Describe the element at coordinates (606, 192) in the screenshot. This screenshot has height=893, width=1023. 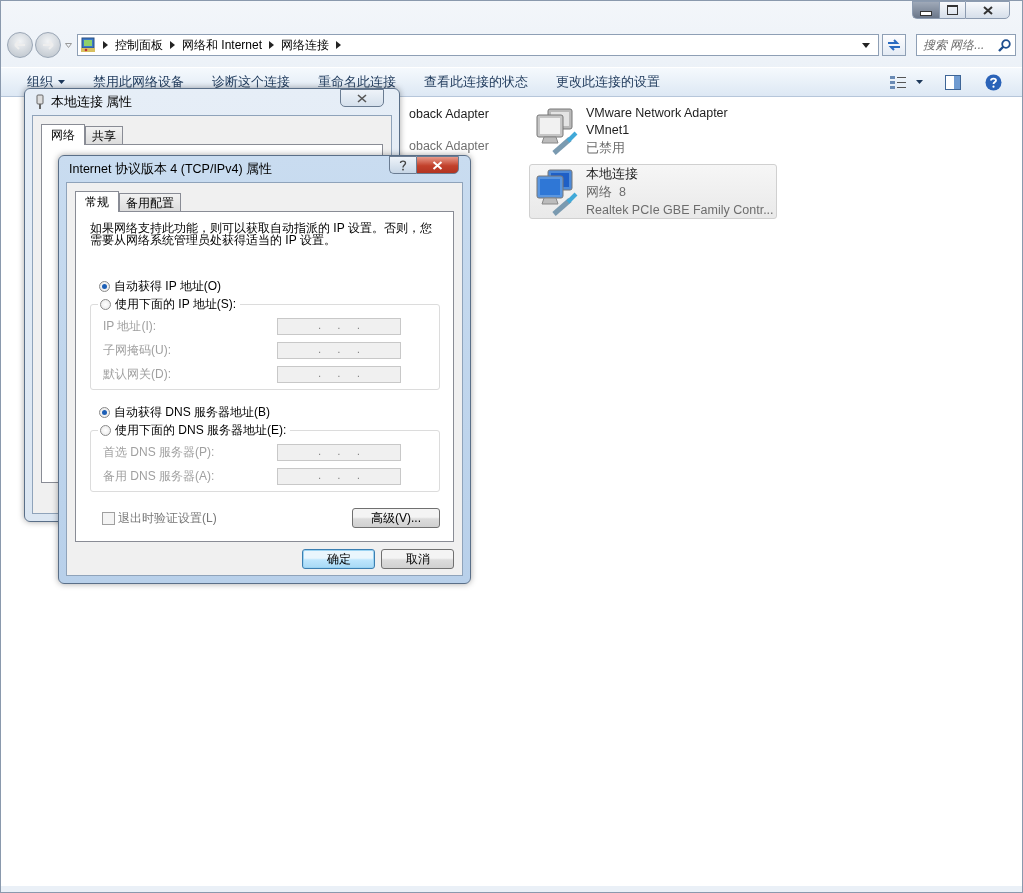
I see `adapter-status: 网络 8` at that location.